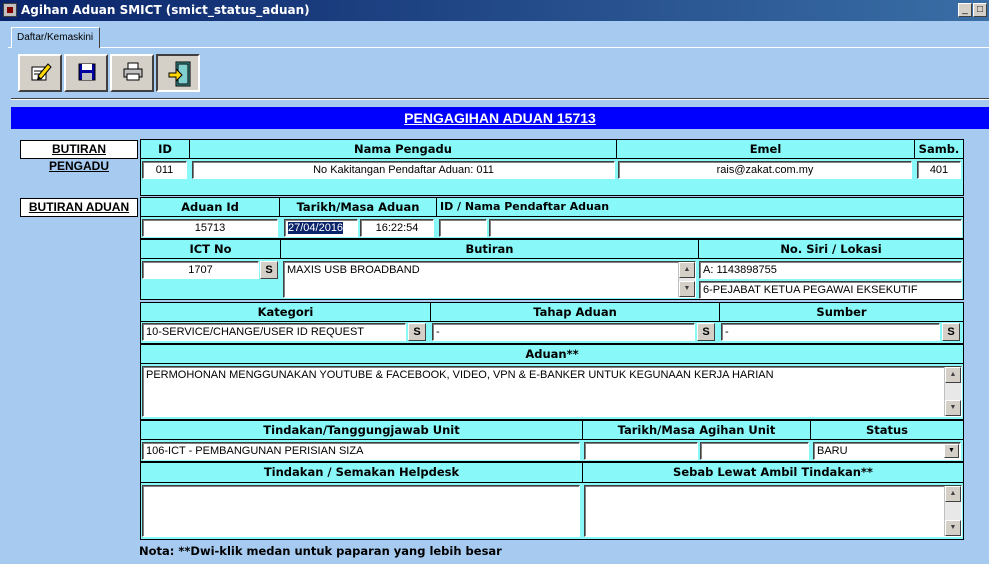  I want to click on header-aduan: Aduan**, so click(552, 354).